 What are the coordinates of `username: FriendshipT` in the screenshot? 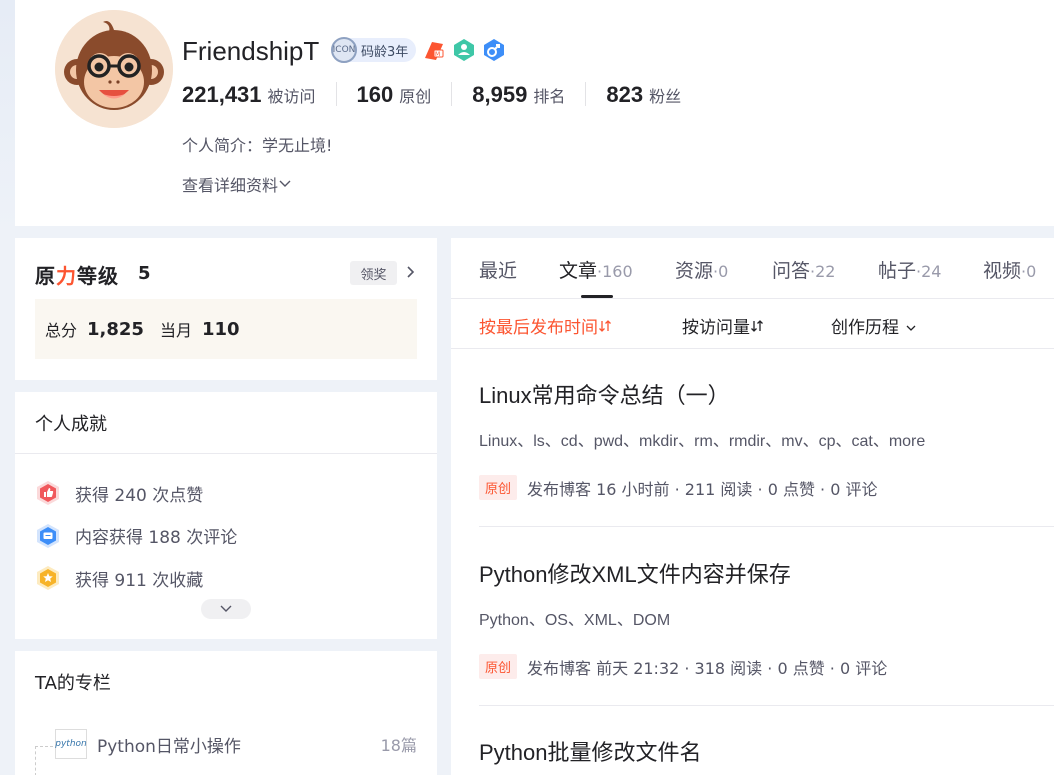 It's located at (251, 51).